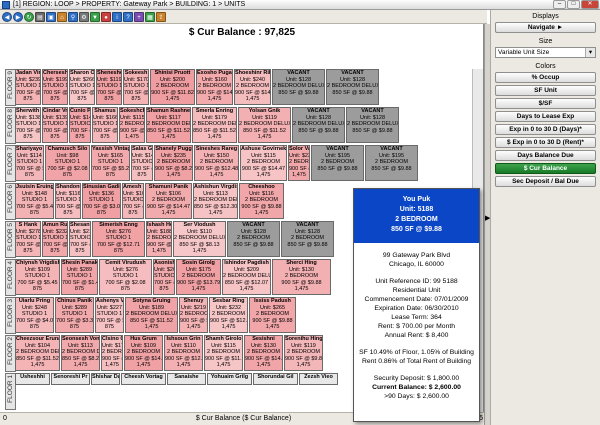 The width and height of the screenshot is (600, 425). Describe the element at coordinates (139, 16) in the screenshot. I see `zoom-icon: +` at that location.